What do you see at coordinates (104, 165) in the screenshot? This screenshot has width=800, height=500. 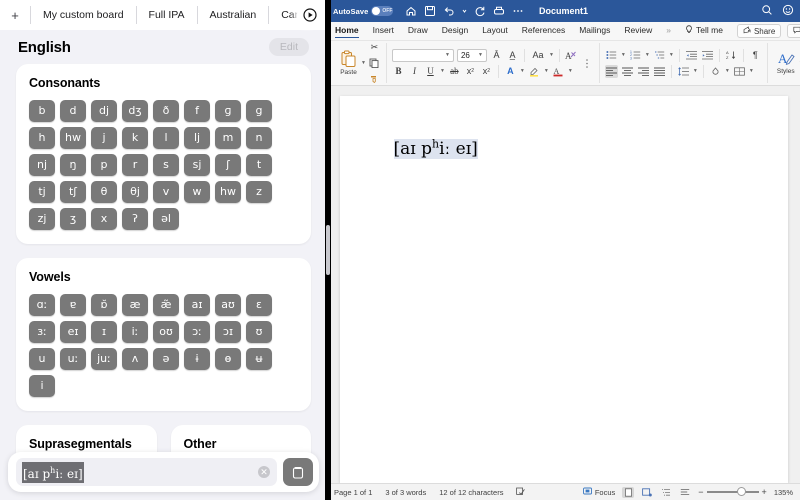 I see `ipa-key: p` at bounding box center [104, 165].